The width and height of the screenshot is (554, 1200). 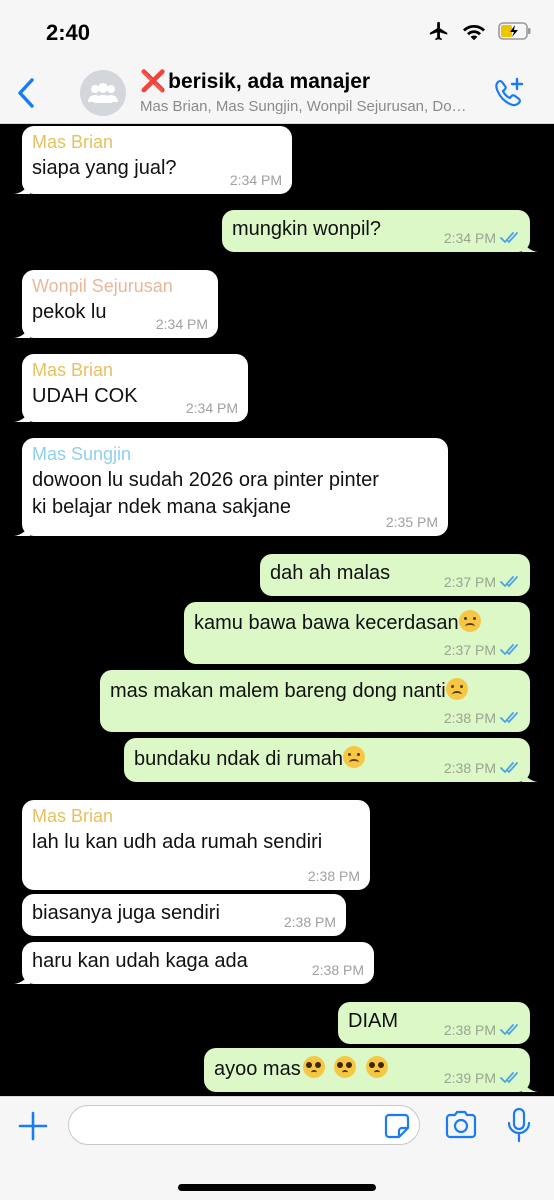 What do you see at coordinates (205, 480) in the screenshot?
I see `message-text-line: dowoon lu sudah 2026 ora pinter pinter` at bounding box center [205, 480].